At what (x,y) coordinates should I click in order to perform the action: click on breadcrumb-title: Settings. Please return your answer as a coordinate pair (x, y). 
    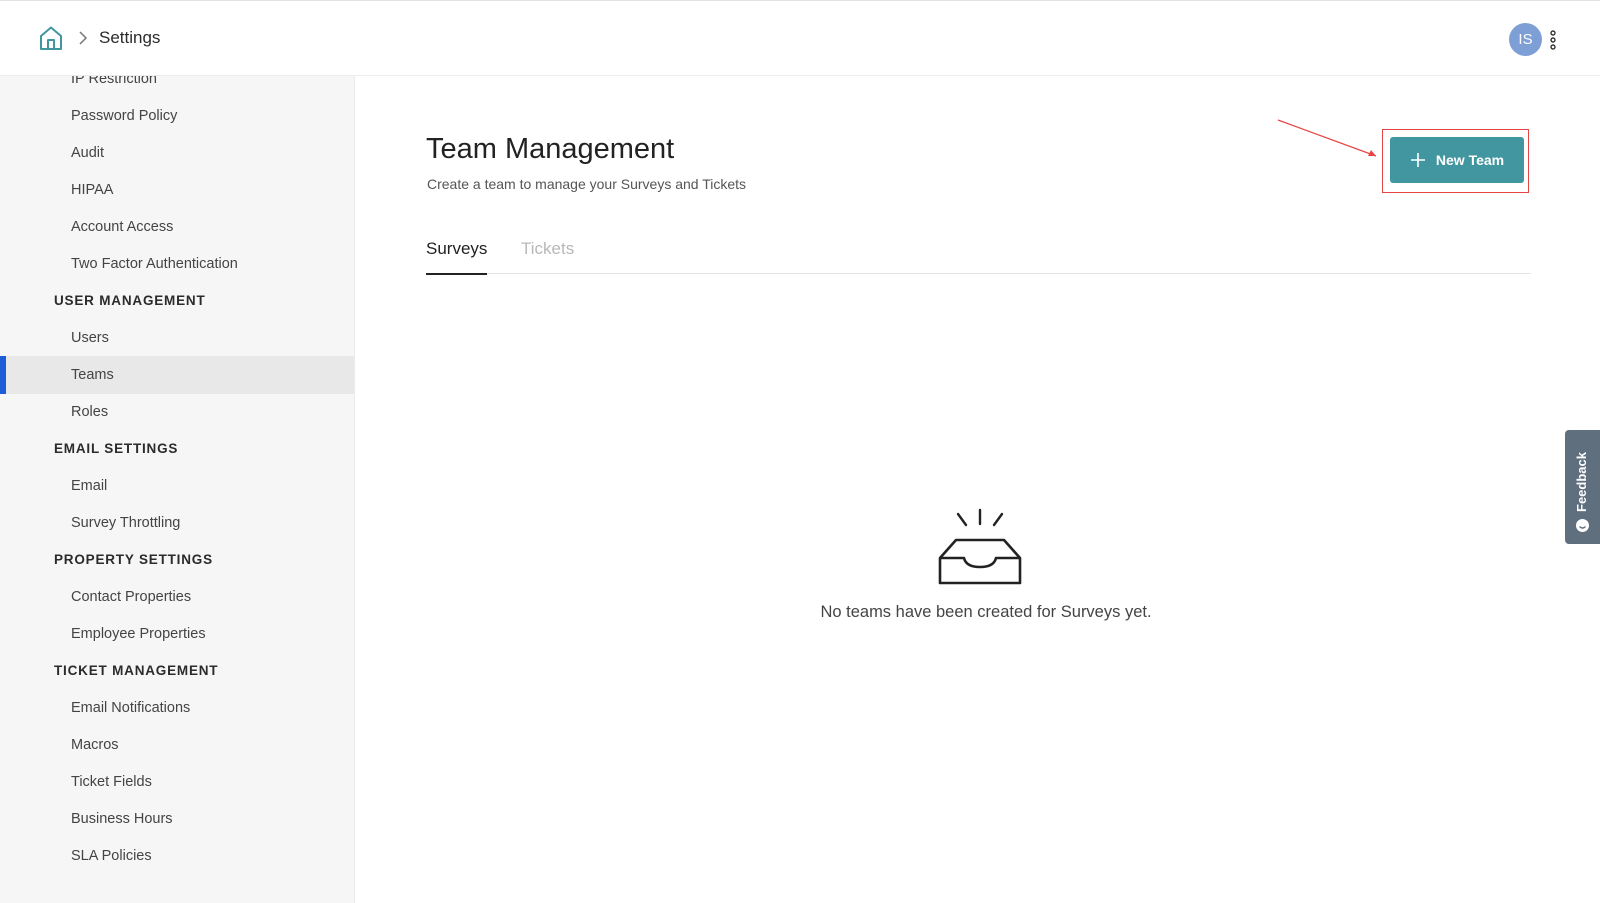
    Looking at the image, I should click on (130, 37).